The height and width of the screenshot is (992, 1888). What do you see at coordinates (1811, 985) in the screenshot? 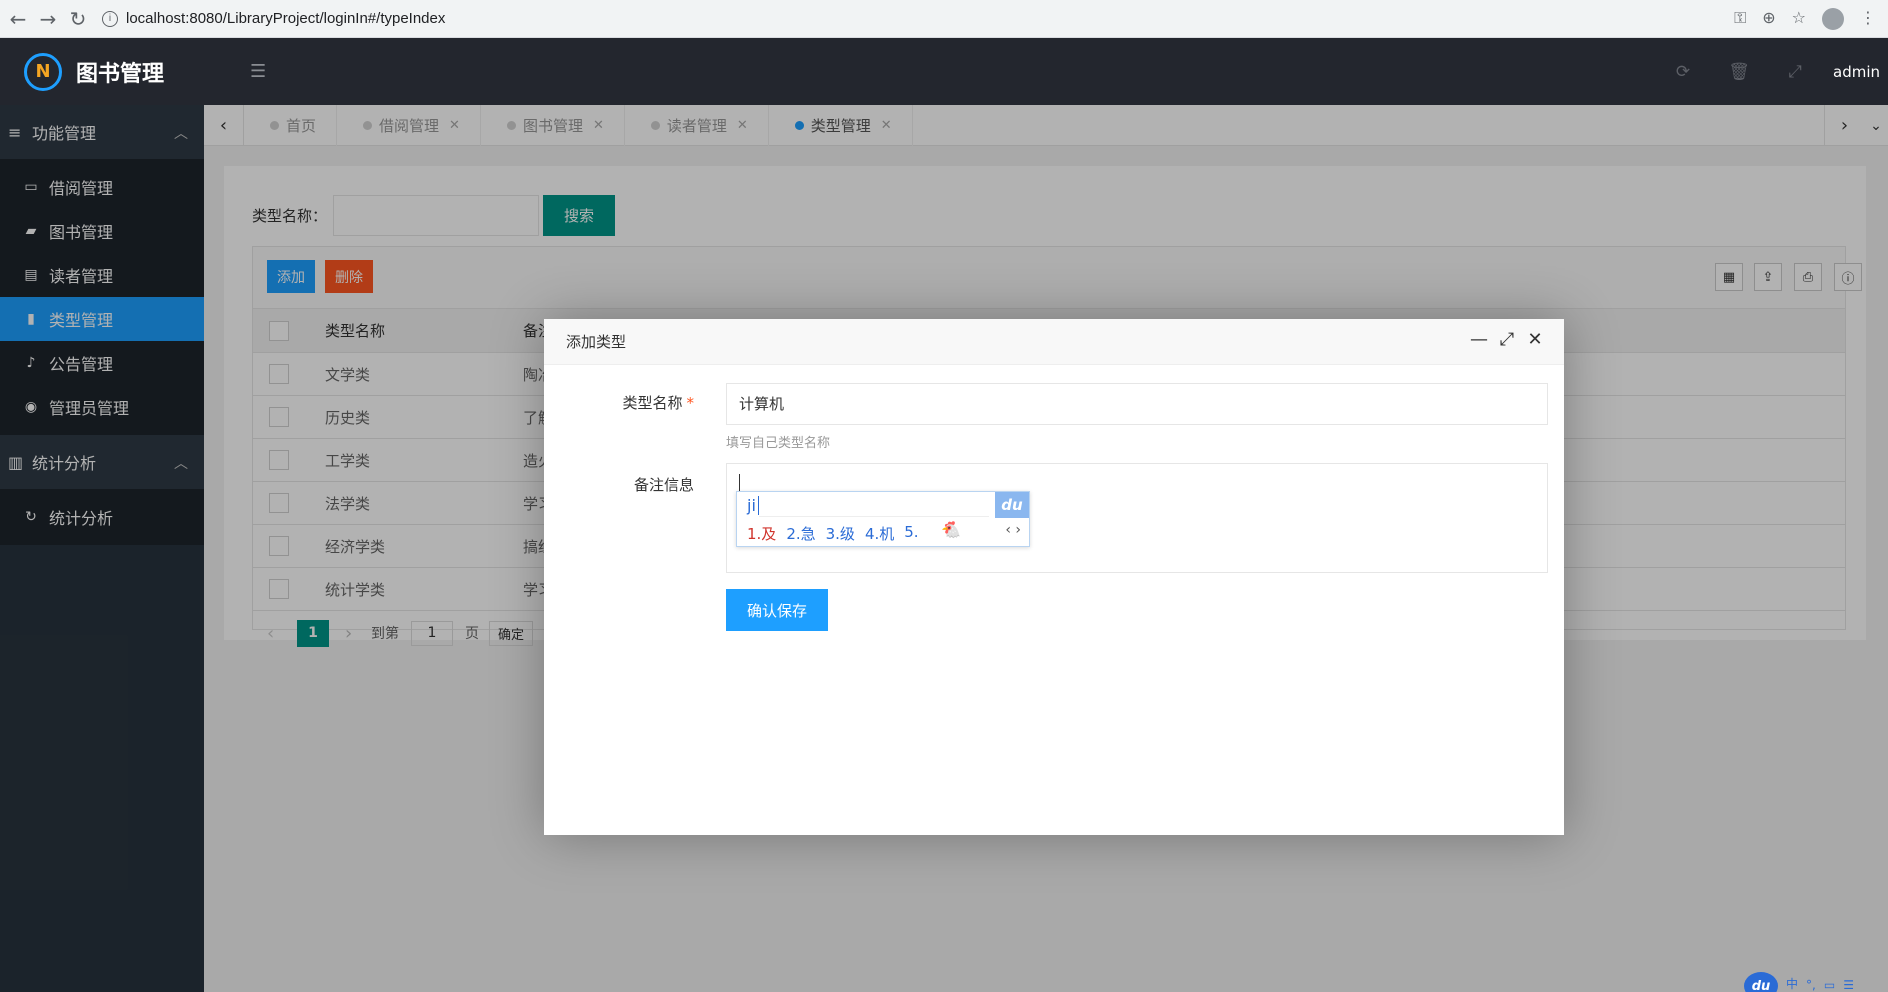
I see `ime-punctuation-icon: °,` at bounding box center [1811, 985].